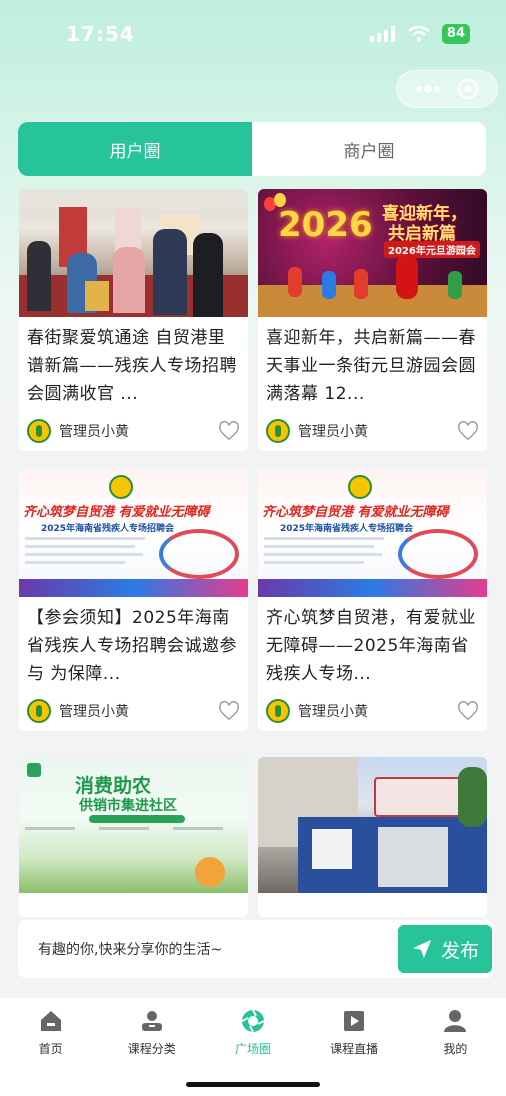  What do you see at coordinates (455, 34) in the screenshot?
I see `battery-indicator: 84` at bounding box center [455, 34].